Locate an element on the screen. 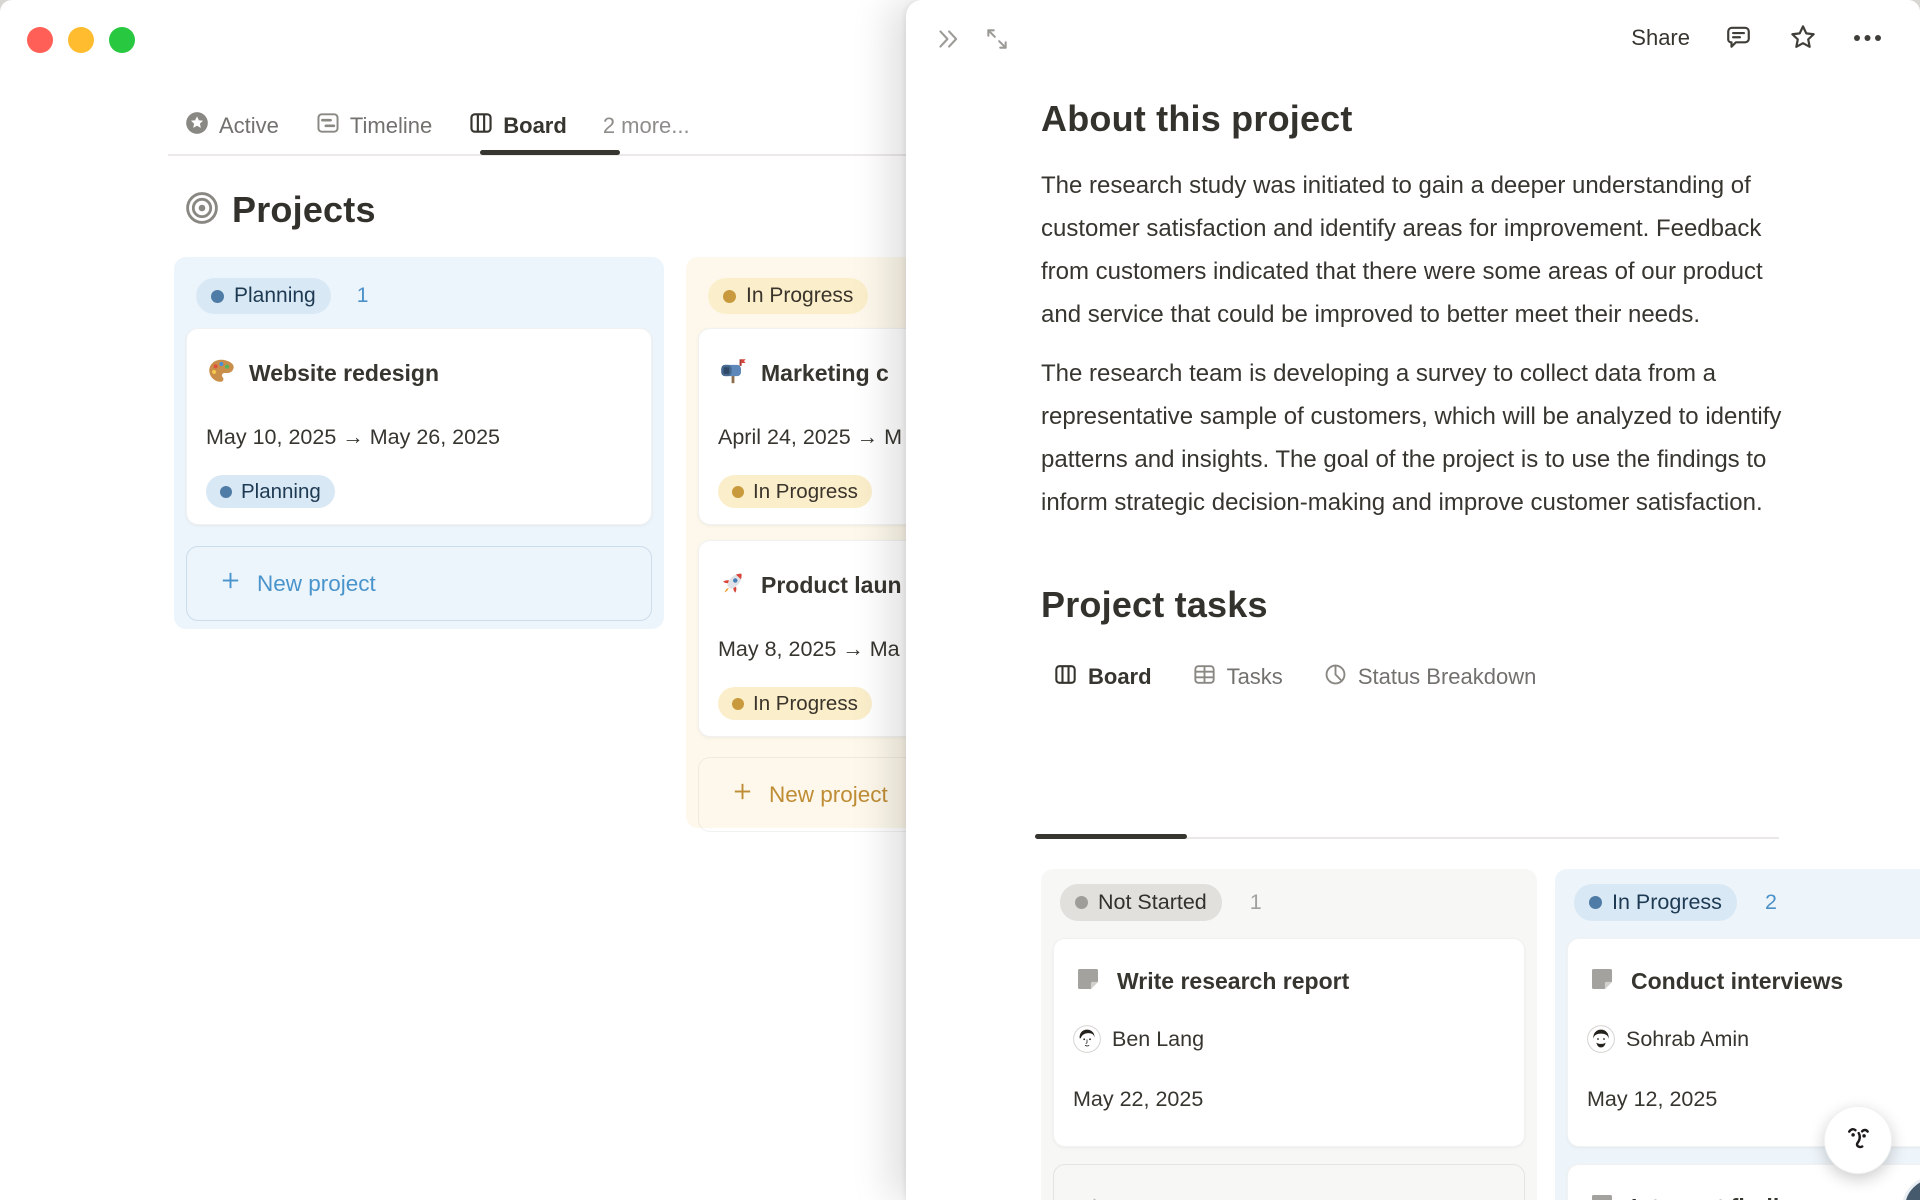 Image resolution: width=1920 pixels, height=1200 pixels. tab-tasks-table: Tasks is located at coordinates (1237, 677).